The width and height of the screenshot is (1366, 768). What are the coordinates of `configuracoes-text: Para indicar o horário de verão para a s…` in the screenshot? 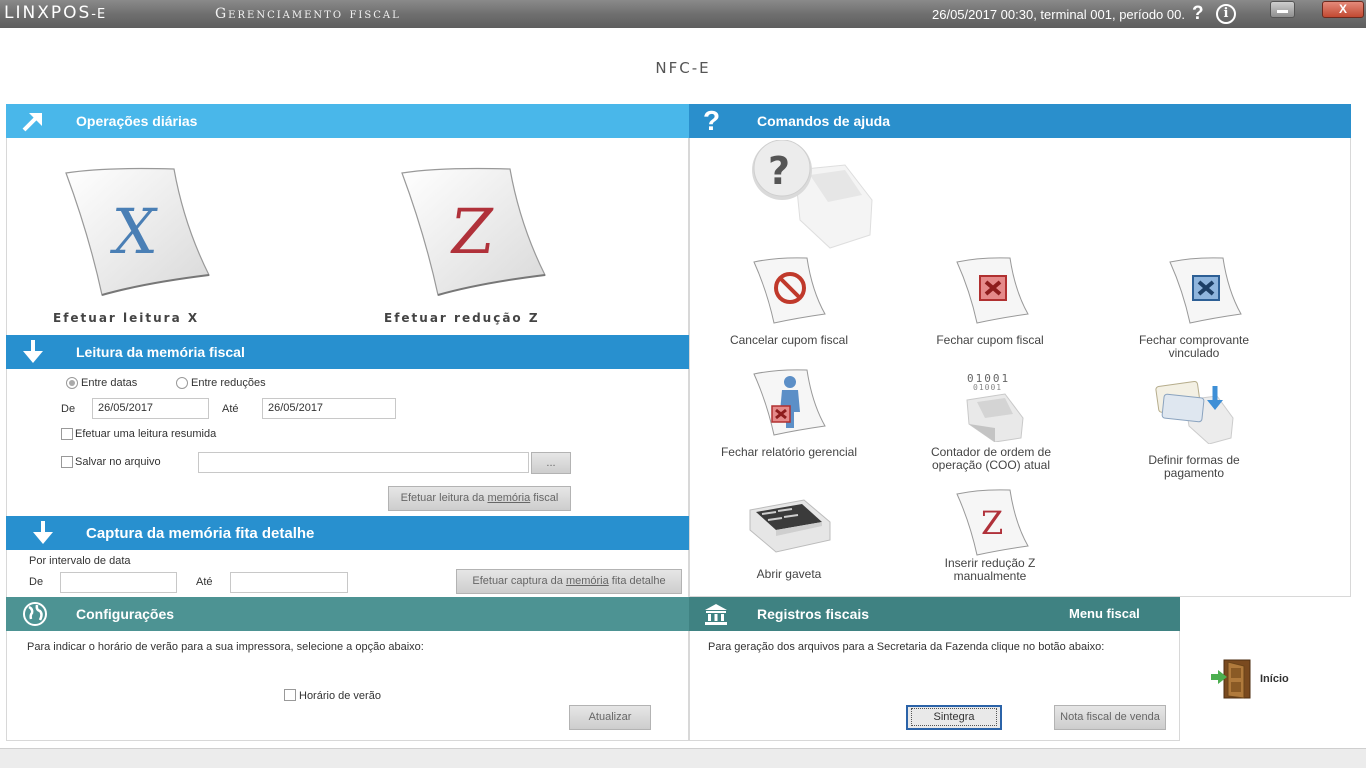 It's located at (225, 647).